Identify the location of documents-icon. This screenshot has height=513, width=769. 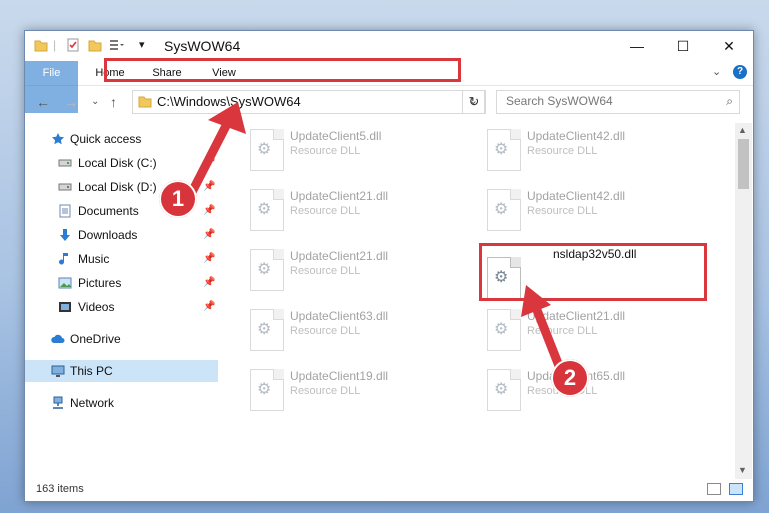
(65, 211).